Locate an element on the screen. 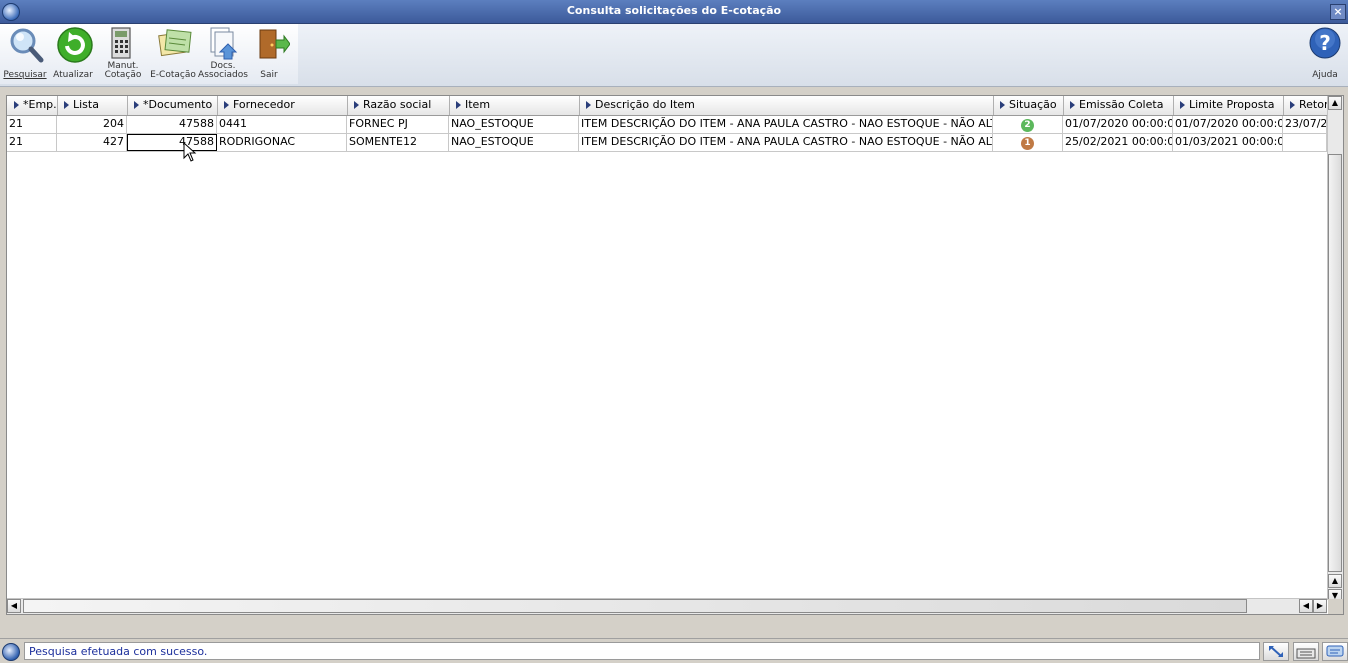  cell-razao-social: FORNEC PJ is located at coordinates (398, 124).